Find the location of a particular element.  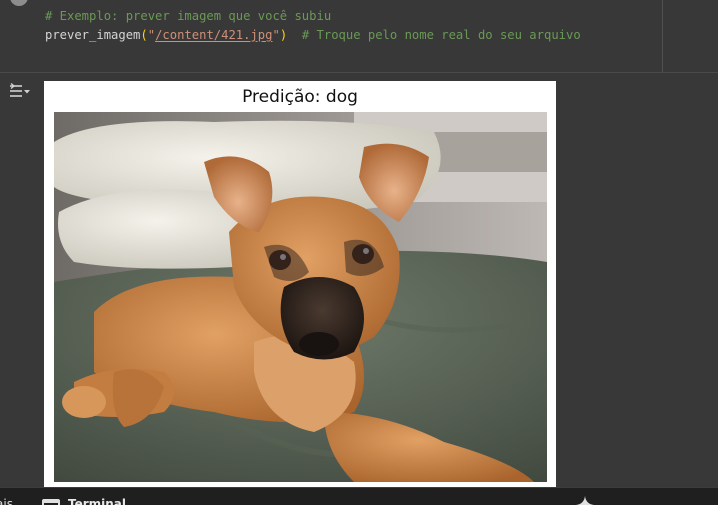

code-open-paren: ( is located at coordinates (144, 35).